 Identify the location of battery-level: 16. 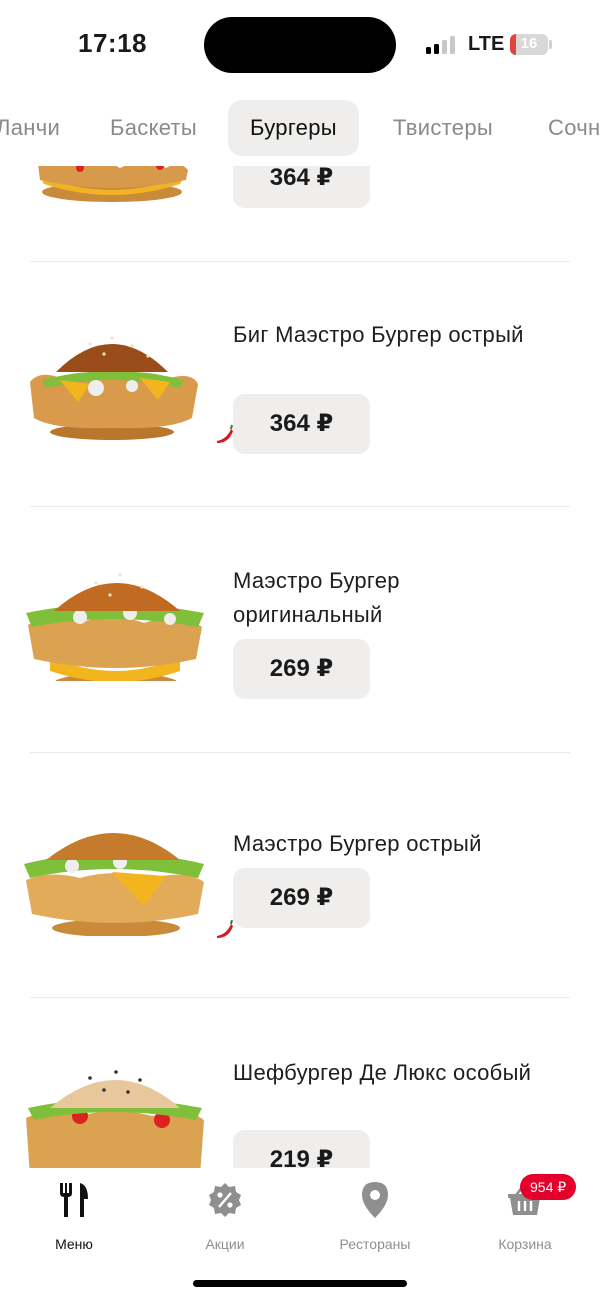
(529, 43).